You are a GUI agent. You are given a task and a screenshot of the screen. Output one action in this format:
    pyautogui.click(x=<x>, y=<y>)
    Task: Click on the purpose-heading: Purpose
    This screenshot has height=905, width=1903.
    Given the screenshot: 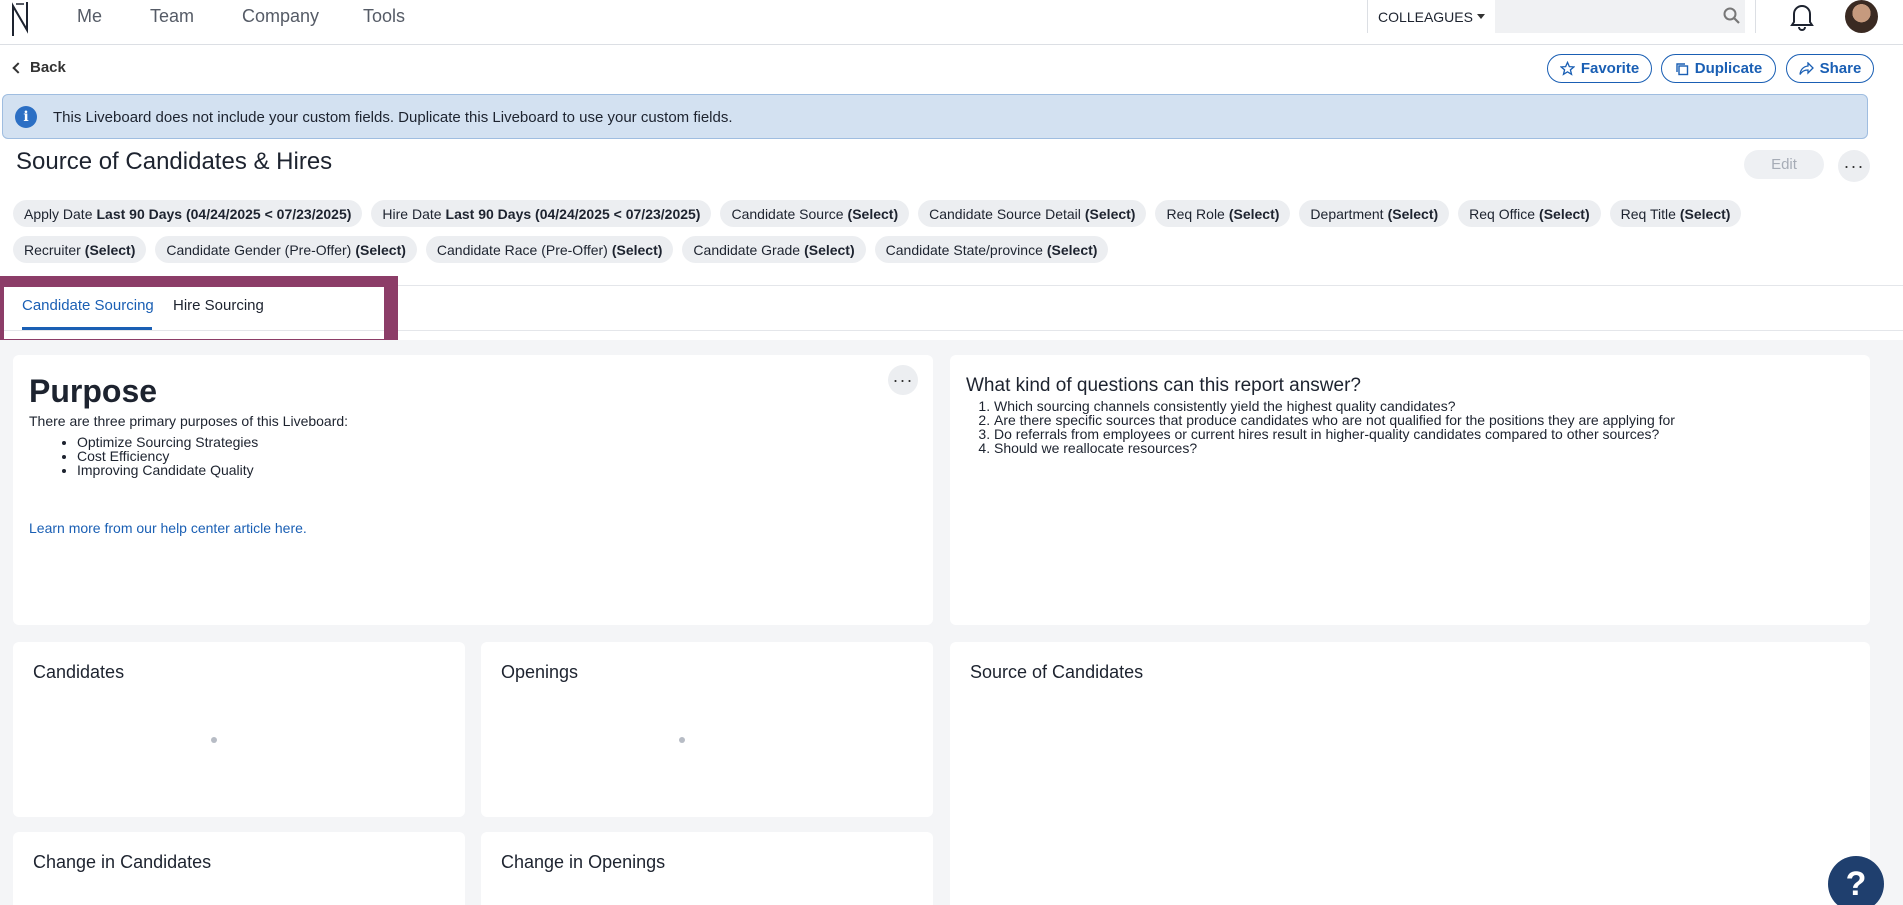 What is the action you would take?
    pyautogui.click(x=93, y=391)
    